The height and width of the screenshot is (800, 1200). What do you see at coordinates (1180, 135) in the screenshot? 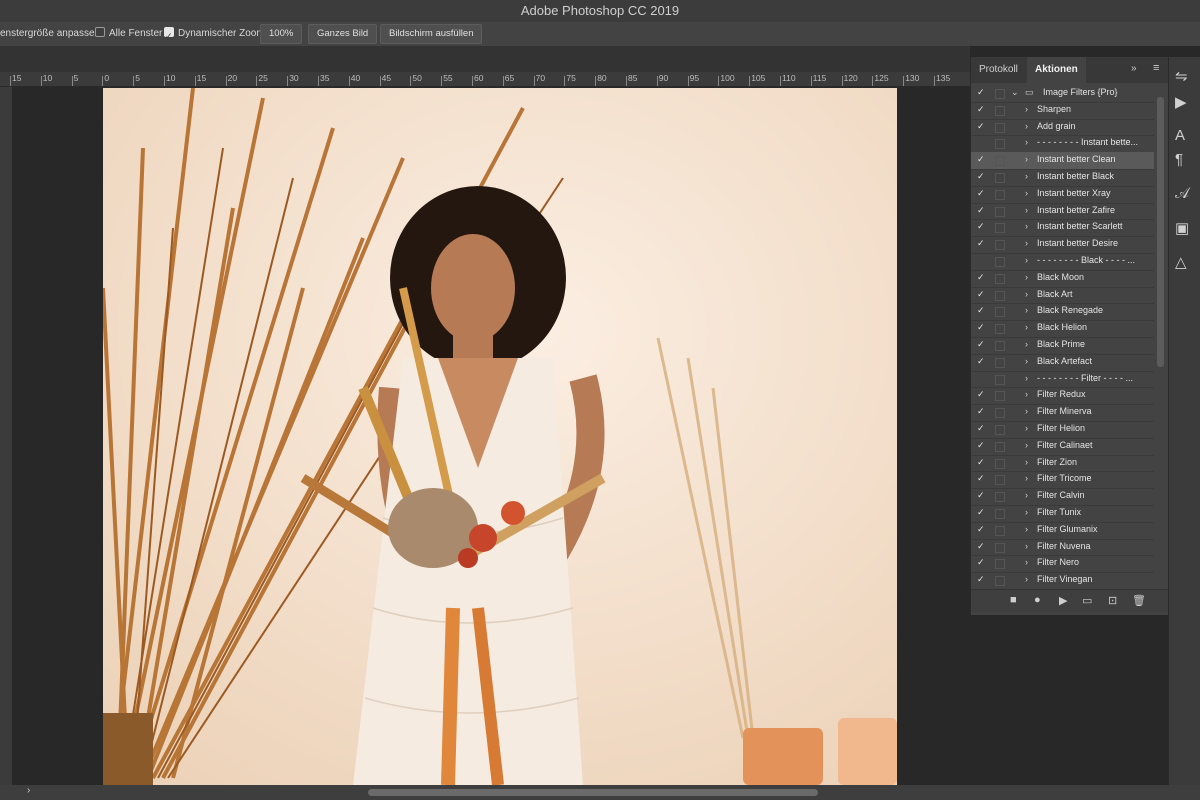
I see `character-icon: A` at bounding box center [1180, 135].